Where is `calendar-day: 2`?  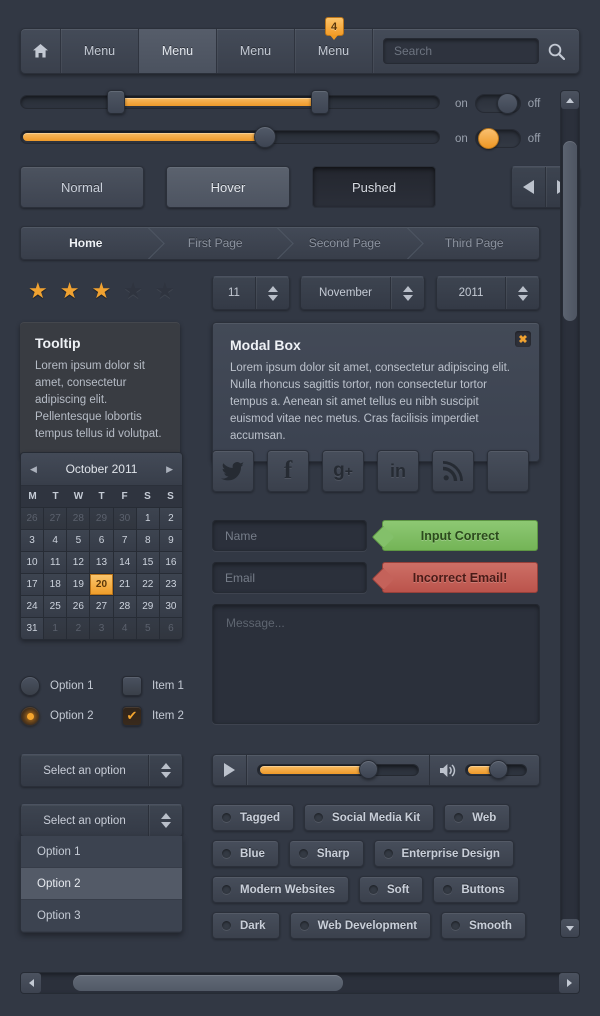
calendar-day: 2 is located at coordinates (78, 628).